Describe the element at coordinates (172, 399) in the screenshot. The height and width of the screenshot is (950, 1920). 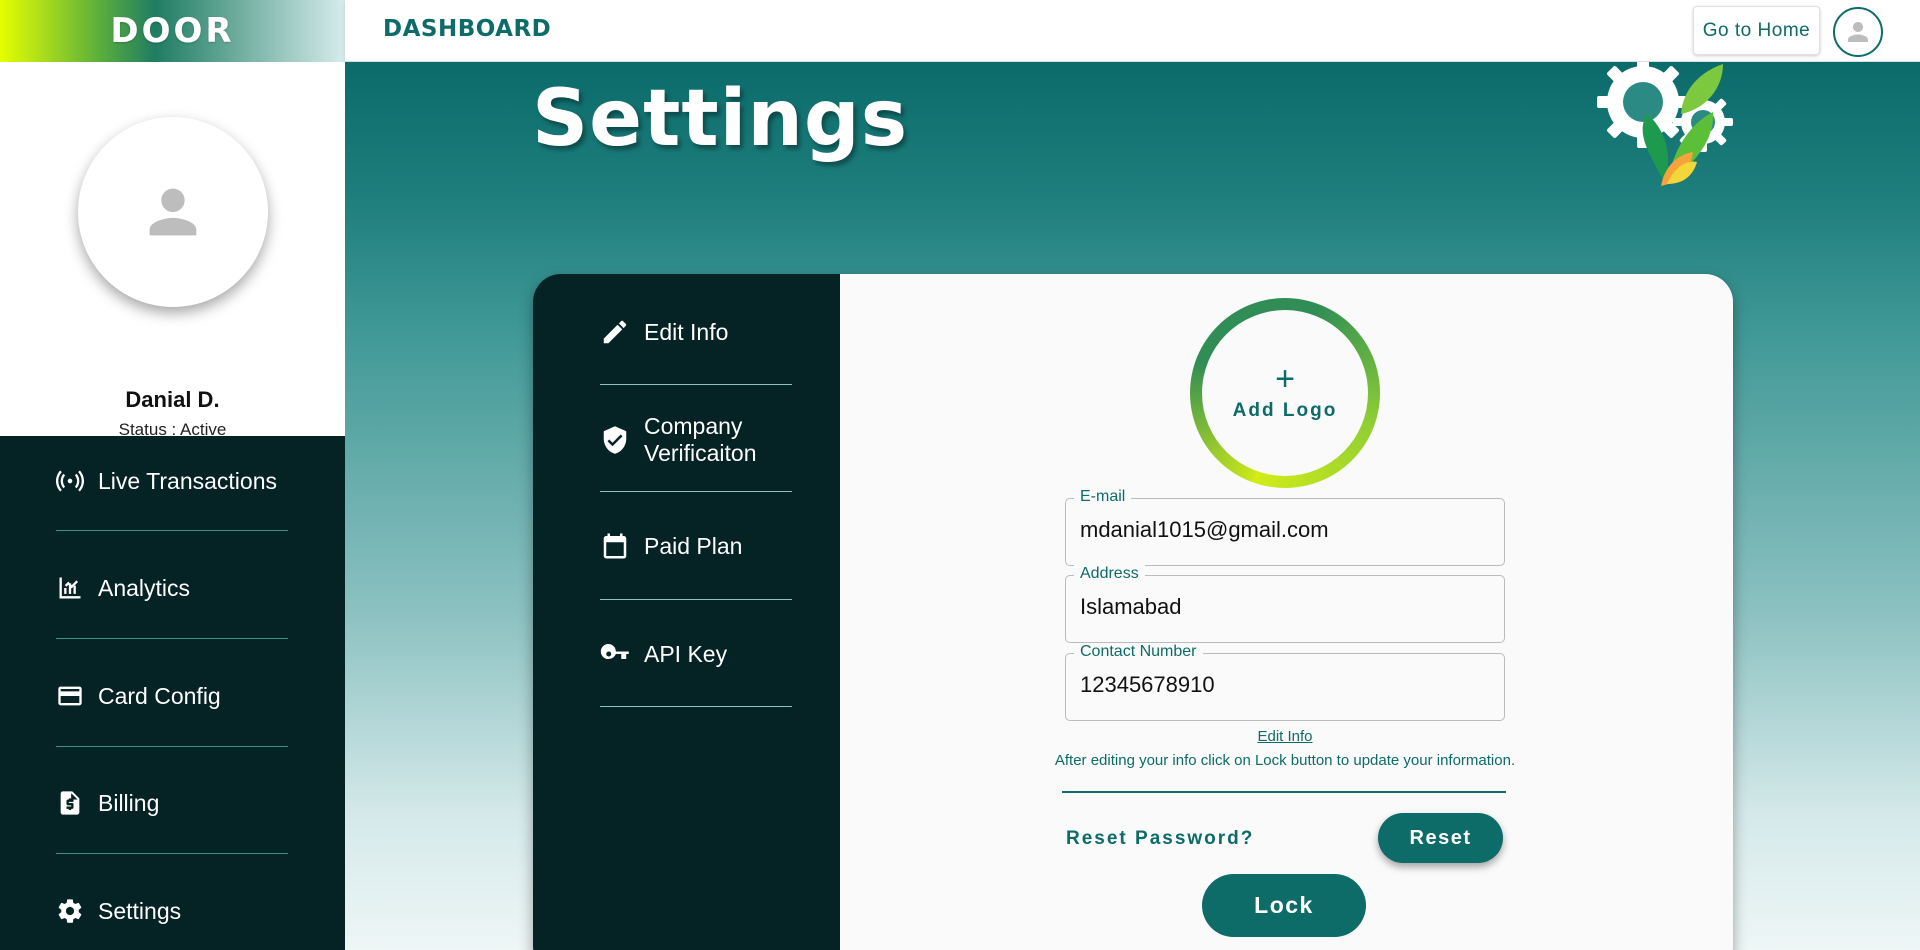
I see `profile-name: Danial D.` at that location.